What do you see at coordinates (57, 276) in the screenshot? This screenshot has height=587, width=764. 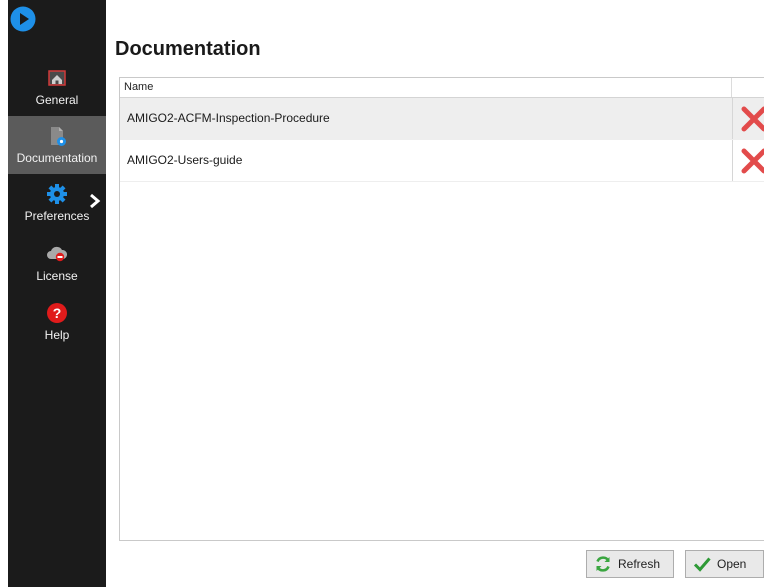 I see `sidebar-item-label: License` at bounding box center [57, 276].